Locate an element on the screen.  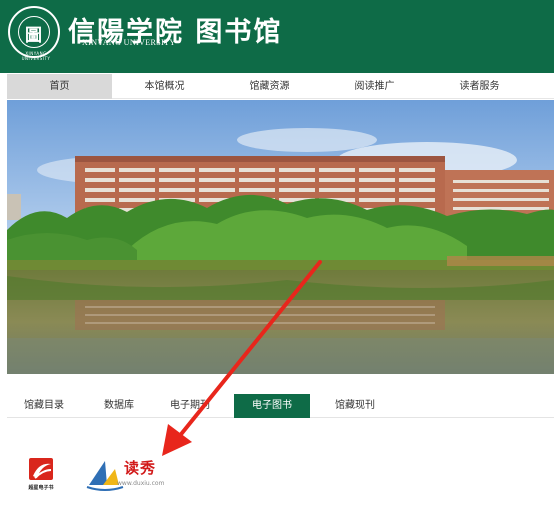
university-seal-logo: 圖 XINYANG UNIVERSITY is located at coordinates (34, 33).